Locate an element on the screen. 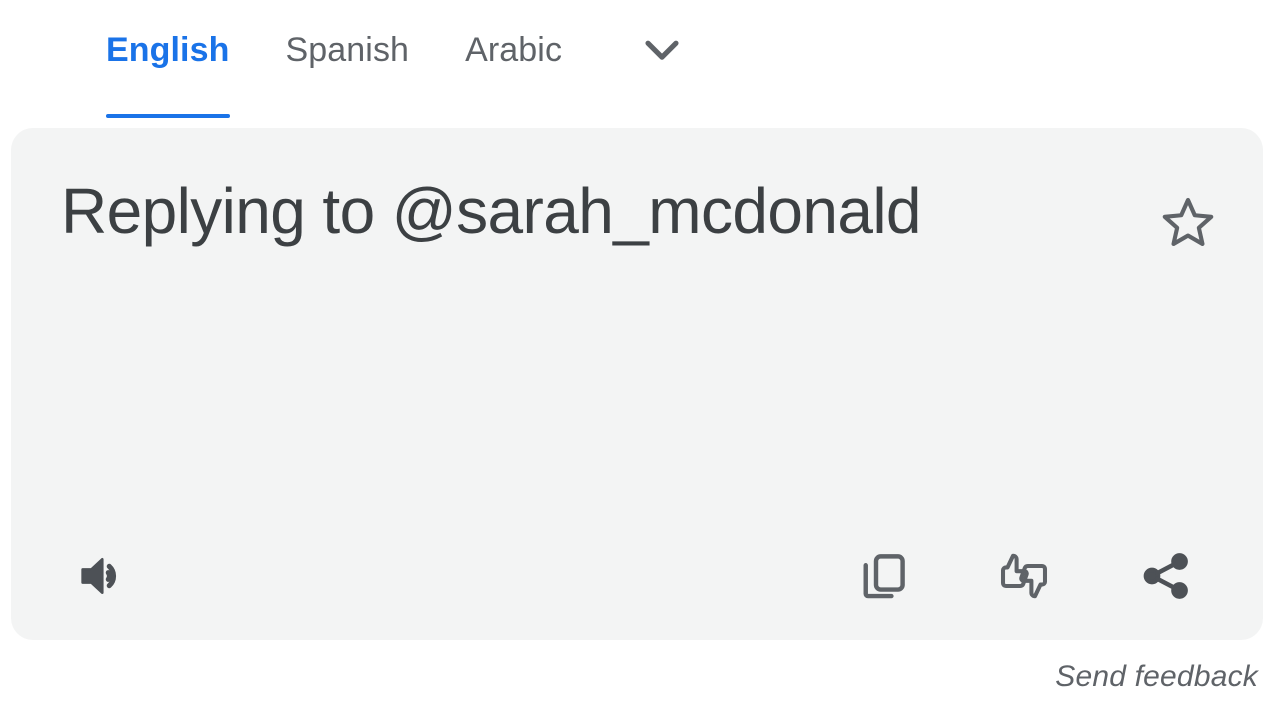 The image size is (1280, 720). more-languages-button is located at coordinates (662, 64).